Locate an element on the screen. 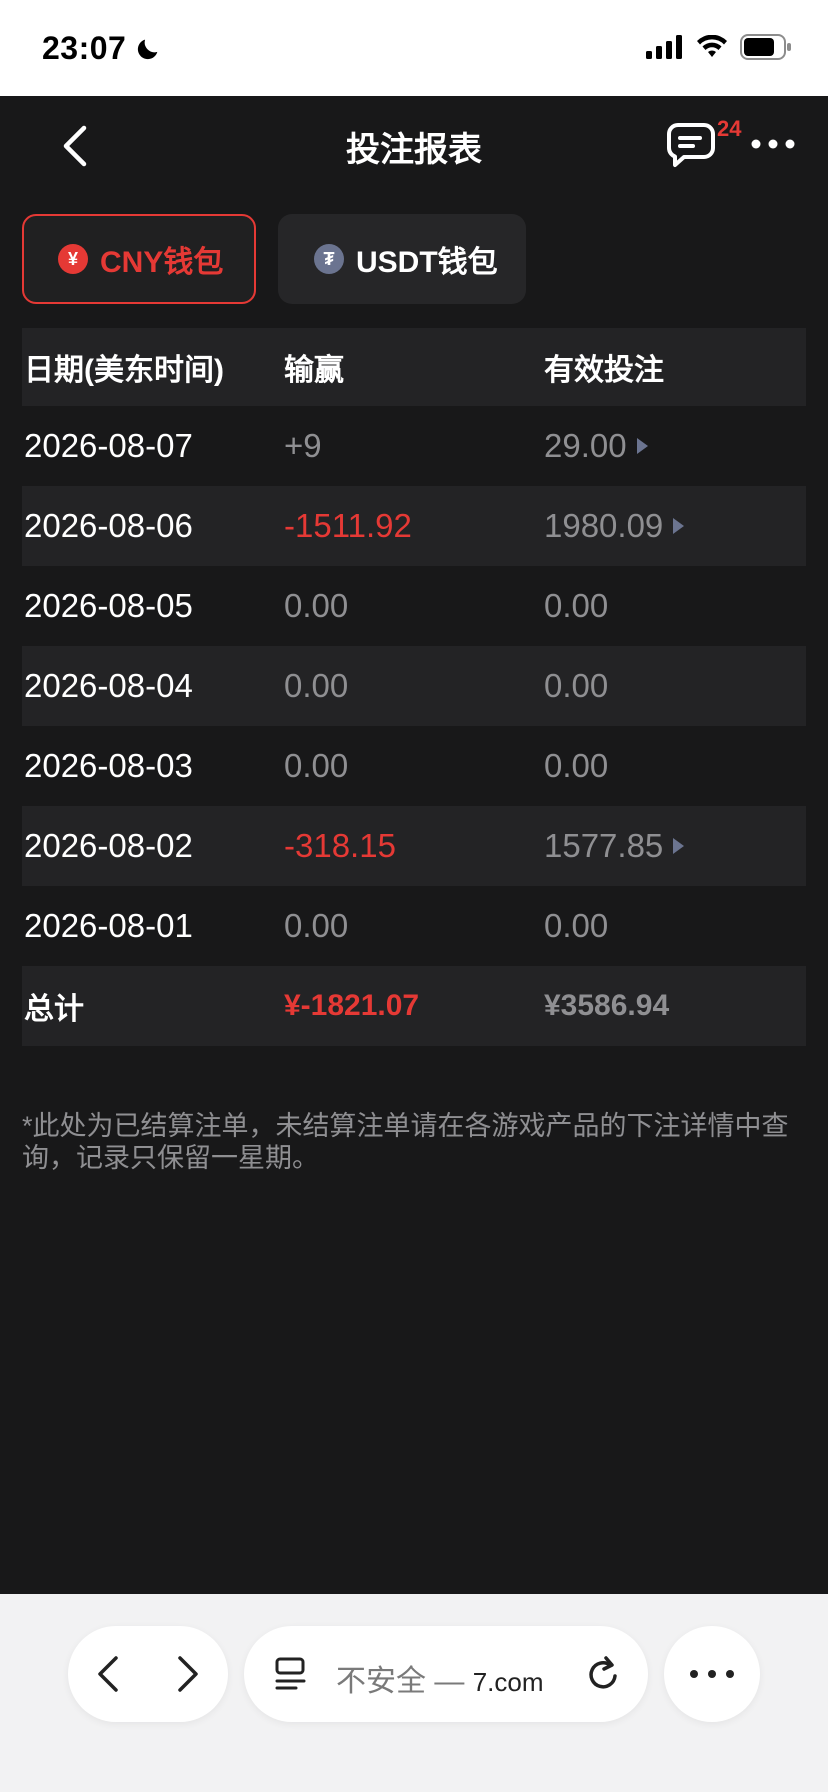 The width and height of the screenshot is (828, 1792). tab-label: USDT钱包 is located at coordinates (427, 262).